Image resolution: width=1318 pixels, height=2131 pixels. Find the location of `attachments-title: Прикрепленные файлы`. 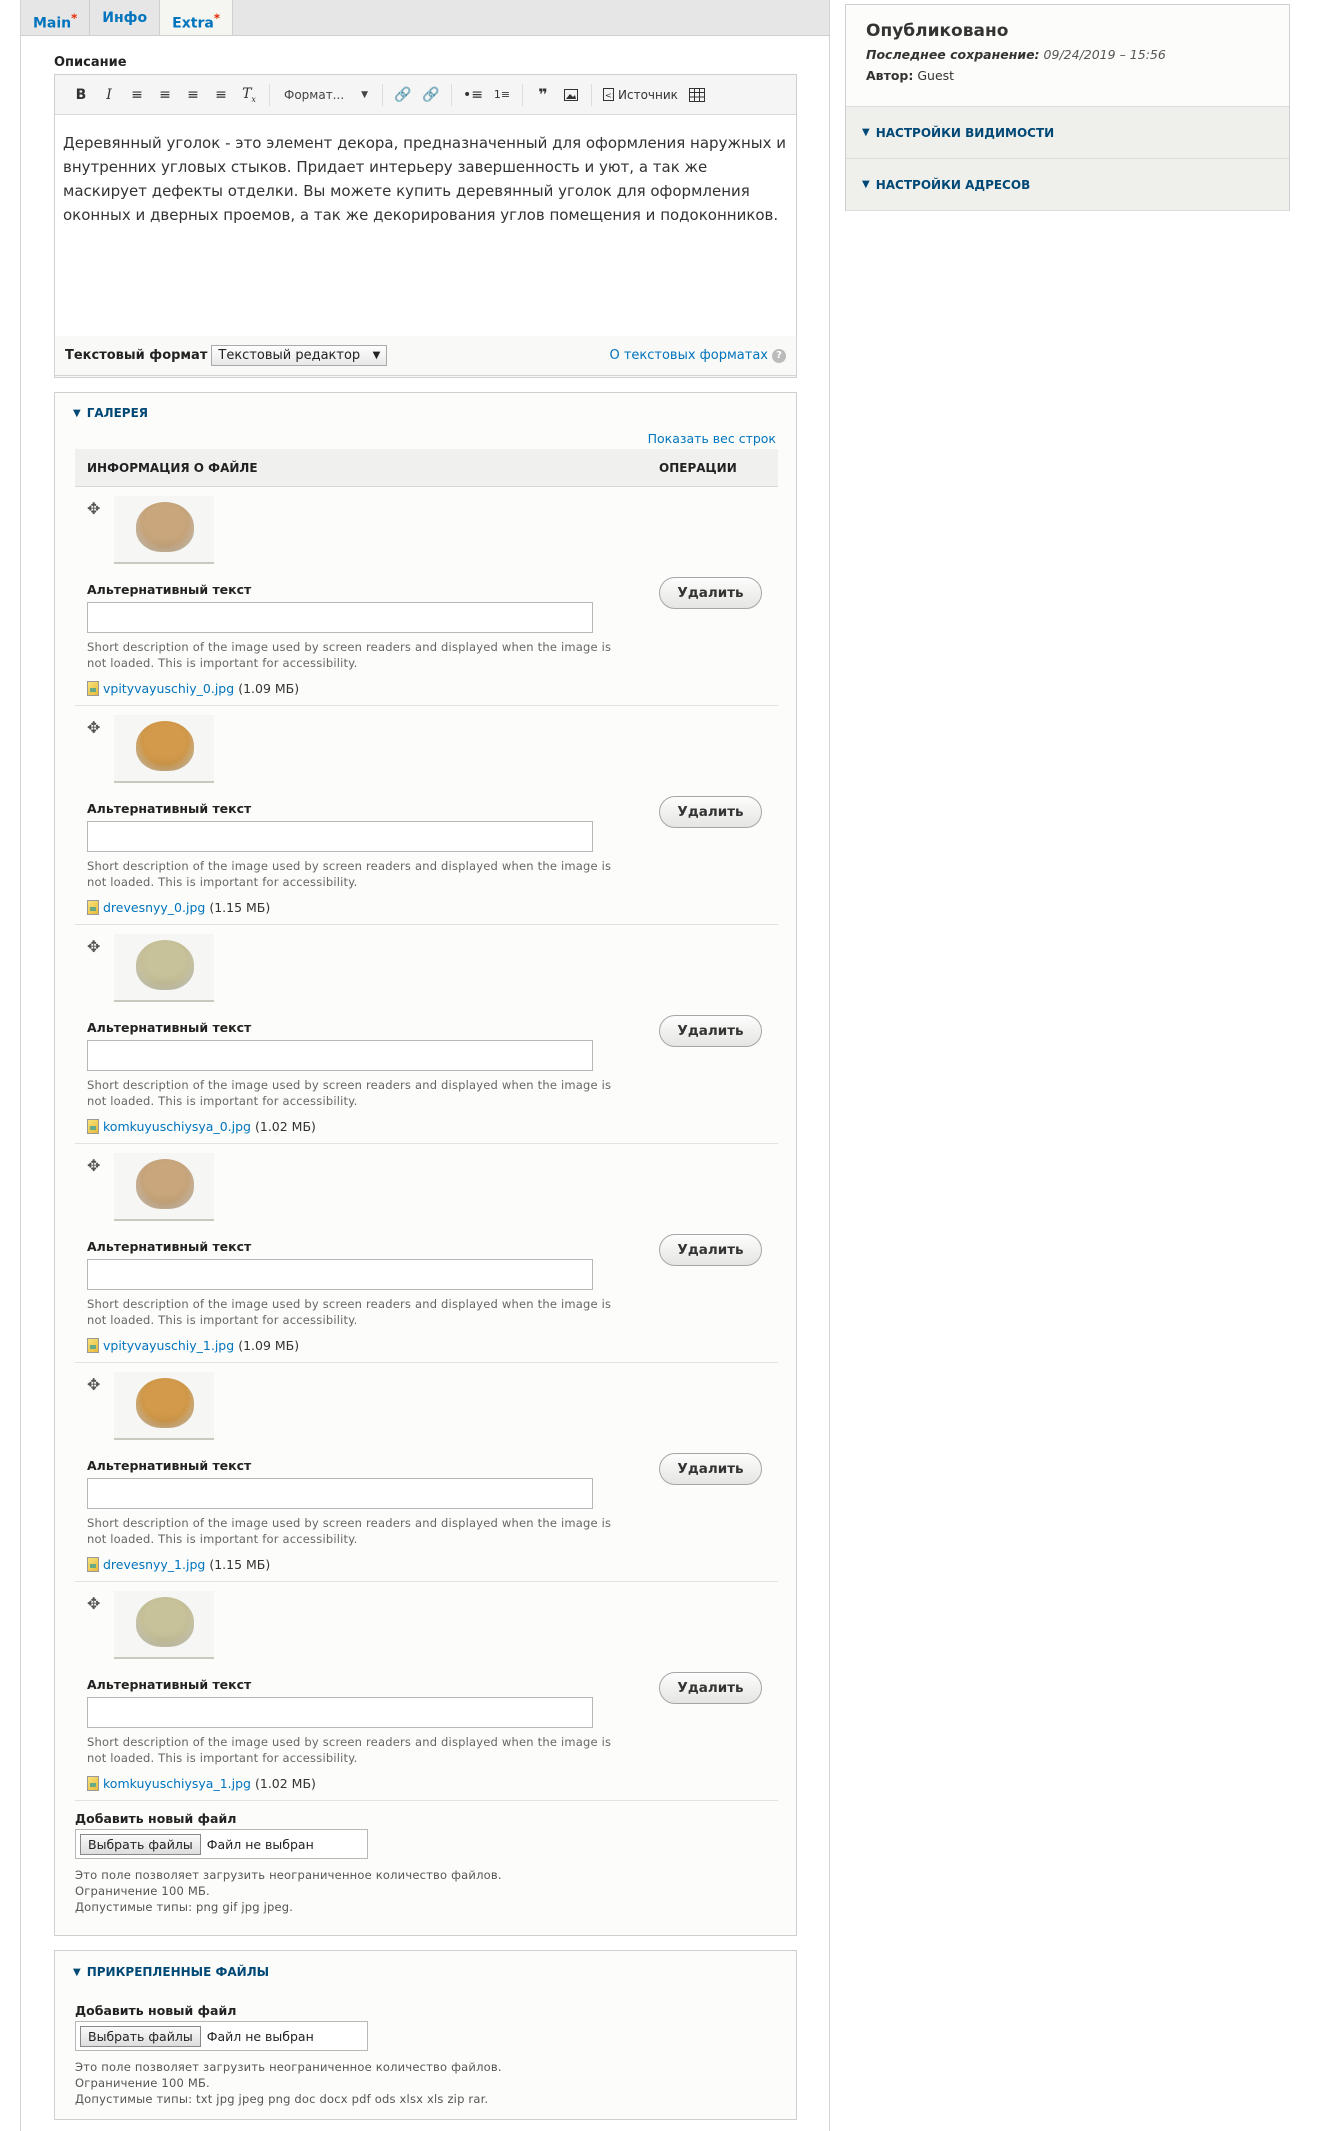

attachments-title: Прикрепленные файлы is located at coordinates (178, 1972).